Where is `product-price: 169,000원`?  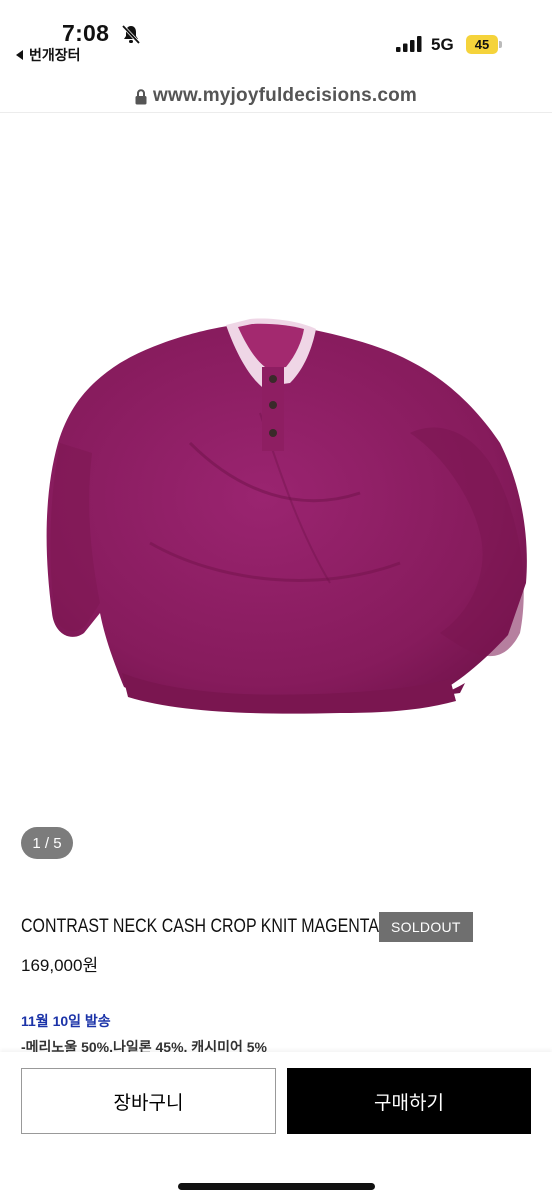
product-price: 169,000원 is located at coordinates (60, 965).